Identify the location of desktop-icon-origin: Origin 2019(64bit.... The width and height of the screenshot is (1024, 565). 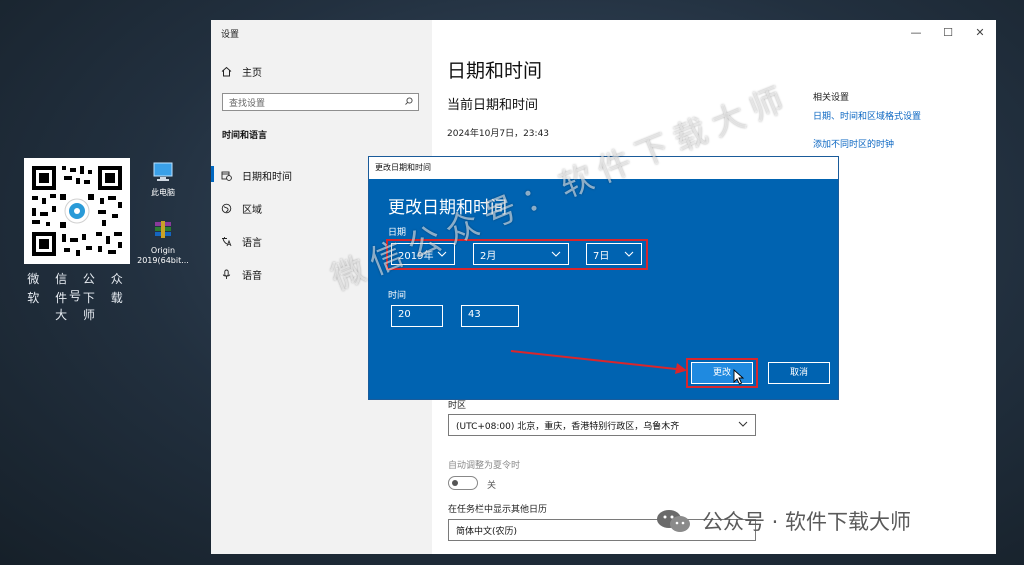
(163, 242).